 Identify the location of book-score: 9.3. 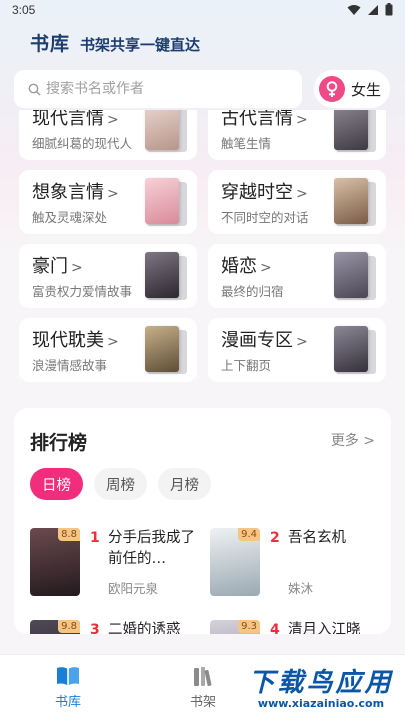
(249, 626).